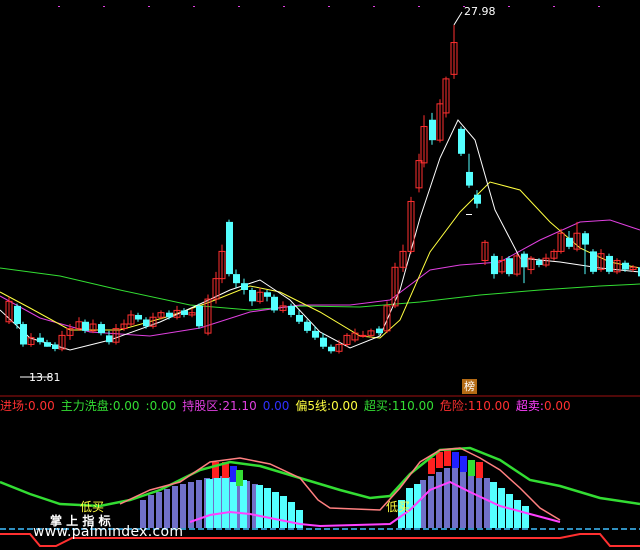 This screenshot has height=550, width=640. Describe the element at coordinates (469, 386) in the screenshot. I see `ranking-badge: 榜` at that location.